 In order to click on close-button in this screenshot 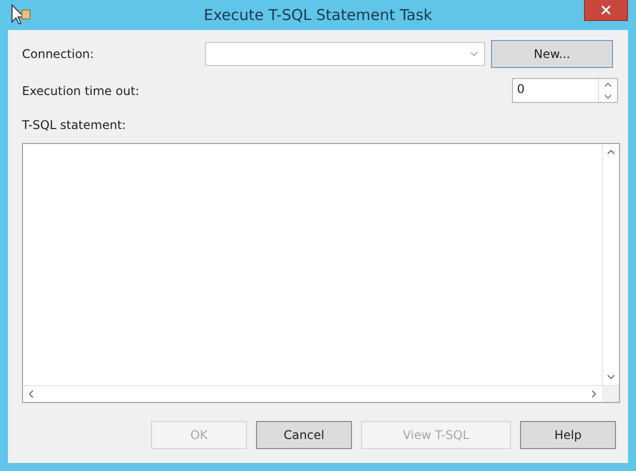, I will do `click(606, 10)`.